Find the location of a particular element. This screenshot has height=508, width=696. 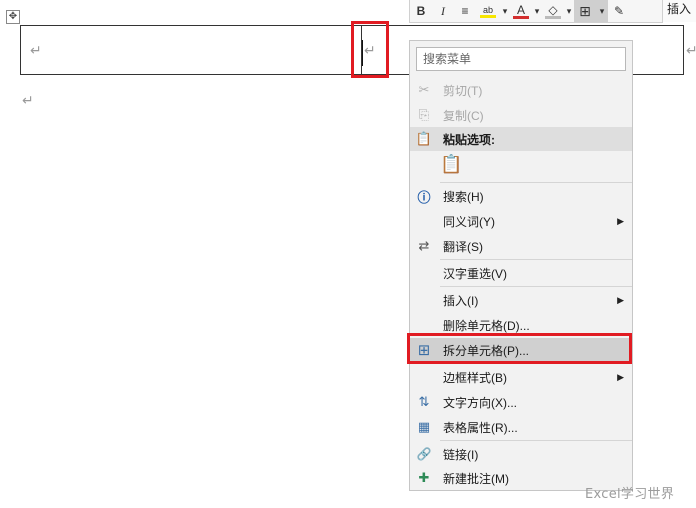

menu-item-insert: 插入(I) ▶ is located at coordinates (521, 300).